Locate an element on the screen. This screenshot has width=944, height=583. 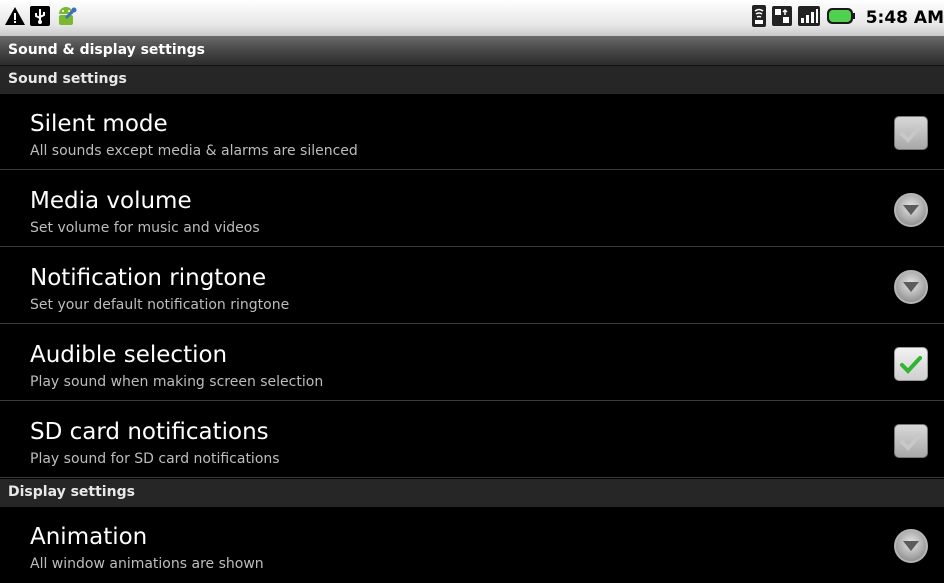
notification-icons is located at coordinates (41, 18).